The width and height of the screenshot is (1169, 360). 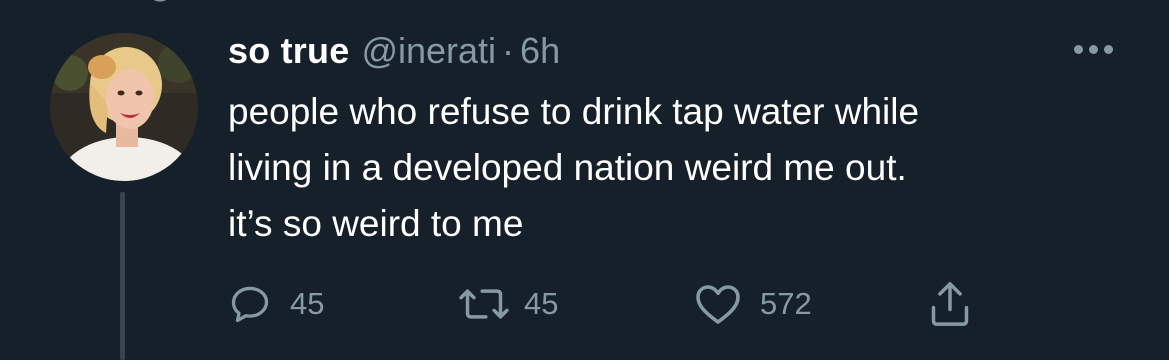 What do you see at coordinates (628, 304) in the screenshot?
I see `tweet-actions: 45 45 572` at bounding box center [628, 304].